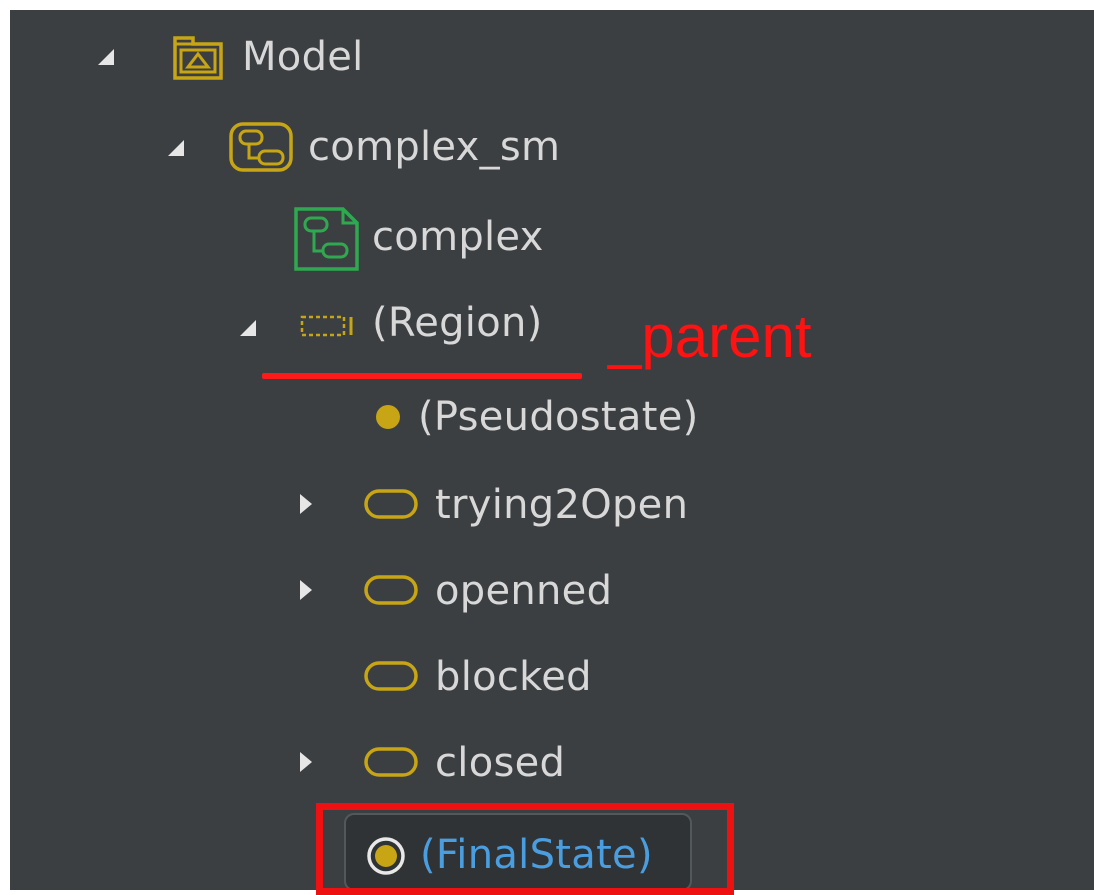 The height and width of the screenshot is (895, 1094). What do you see at coordinates (422, 376) in the screenshot?
I see `annotation-underline` at bounding box center [422, 376].